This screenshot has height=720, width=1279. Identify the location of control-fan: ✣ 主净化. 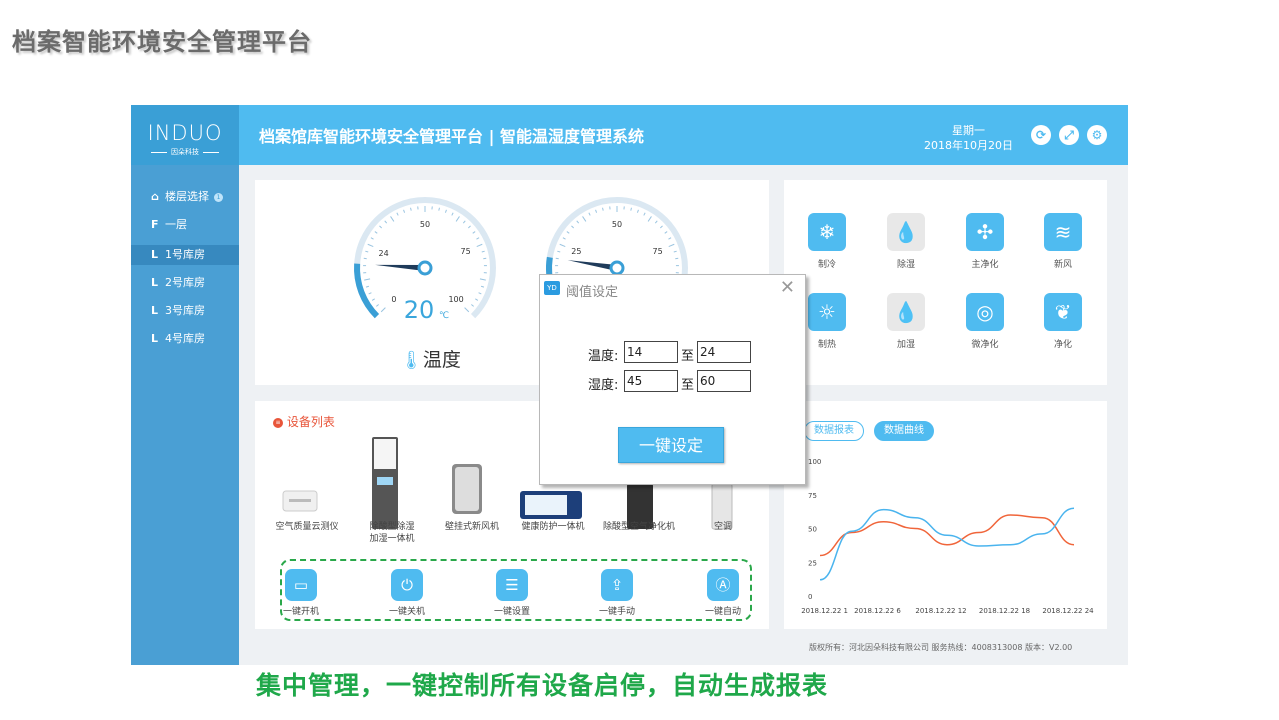
(985, 241).